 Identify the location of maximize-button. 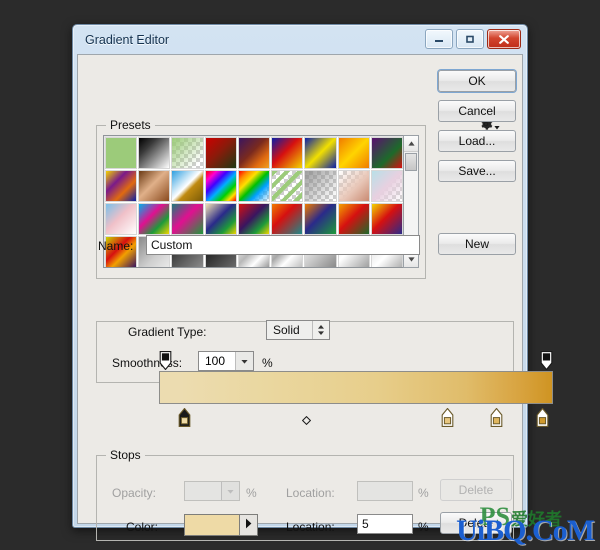
(470, 39).